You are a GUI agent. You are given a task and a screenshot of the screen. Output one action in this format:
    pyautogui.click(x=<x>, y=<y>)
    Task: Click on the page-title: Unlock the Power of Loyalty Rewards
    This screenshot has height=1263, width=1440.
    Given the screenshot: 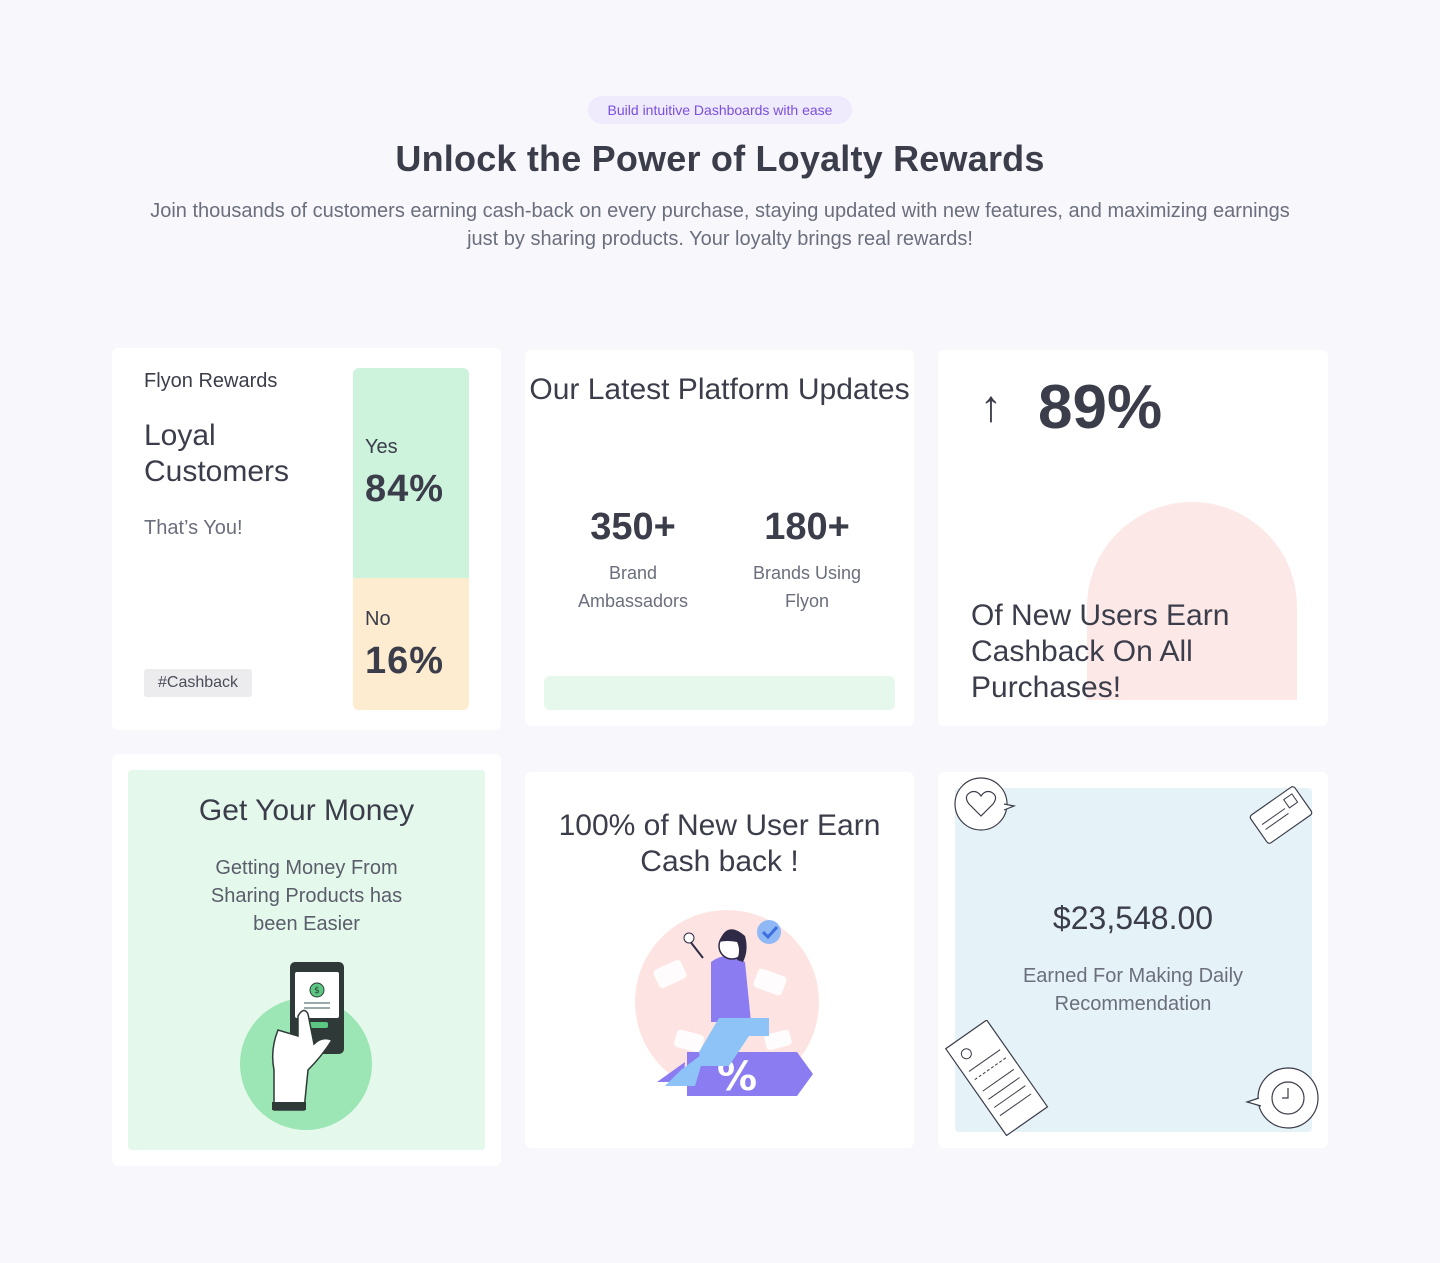 What is the action you would take?
    pyautogui.click(x=720, y=158)
    